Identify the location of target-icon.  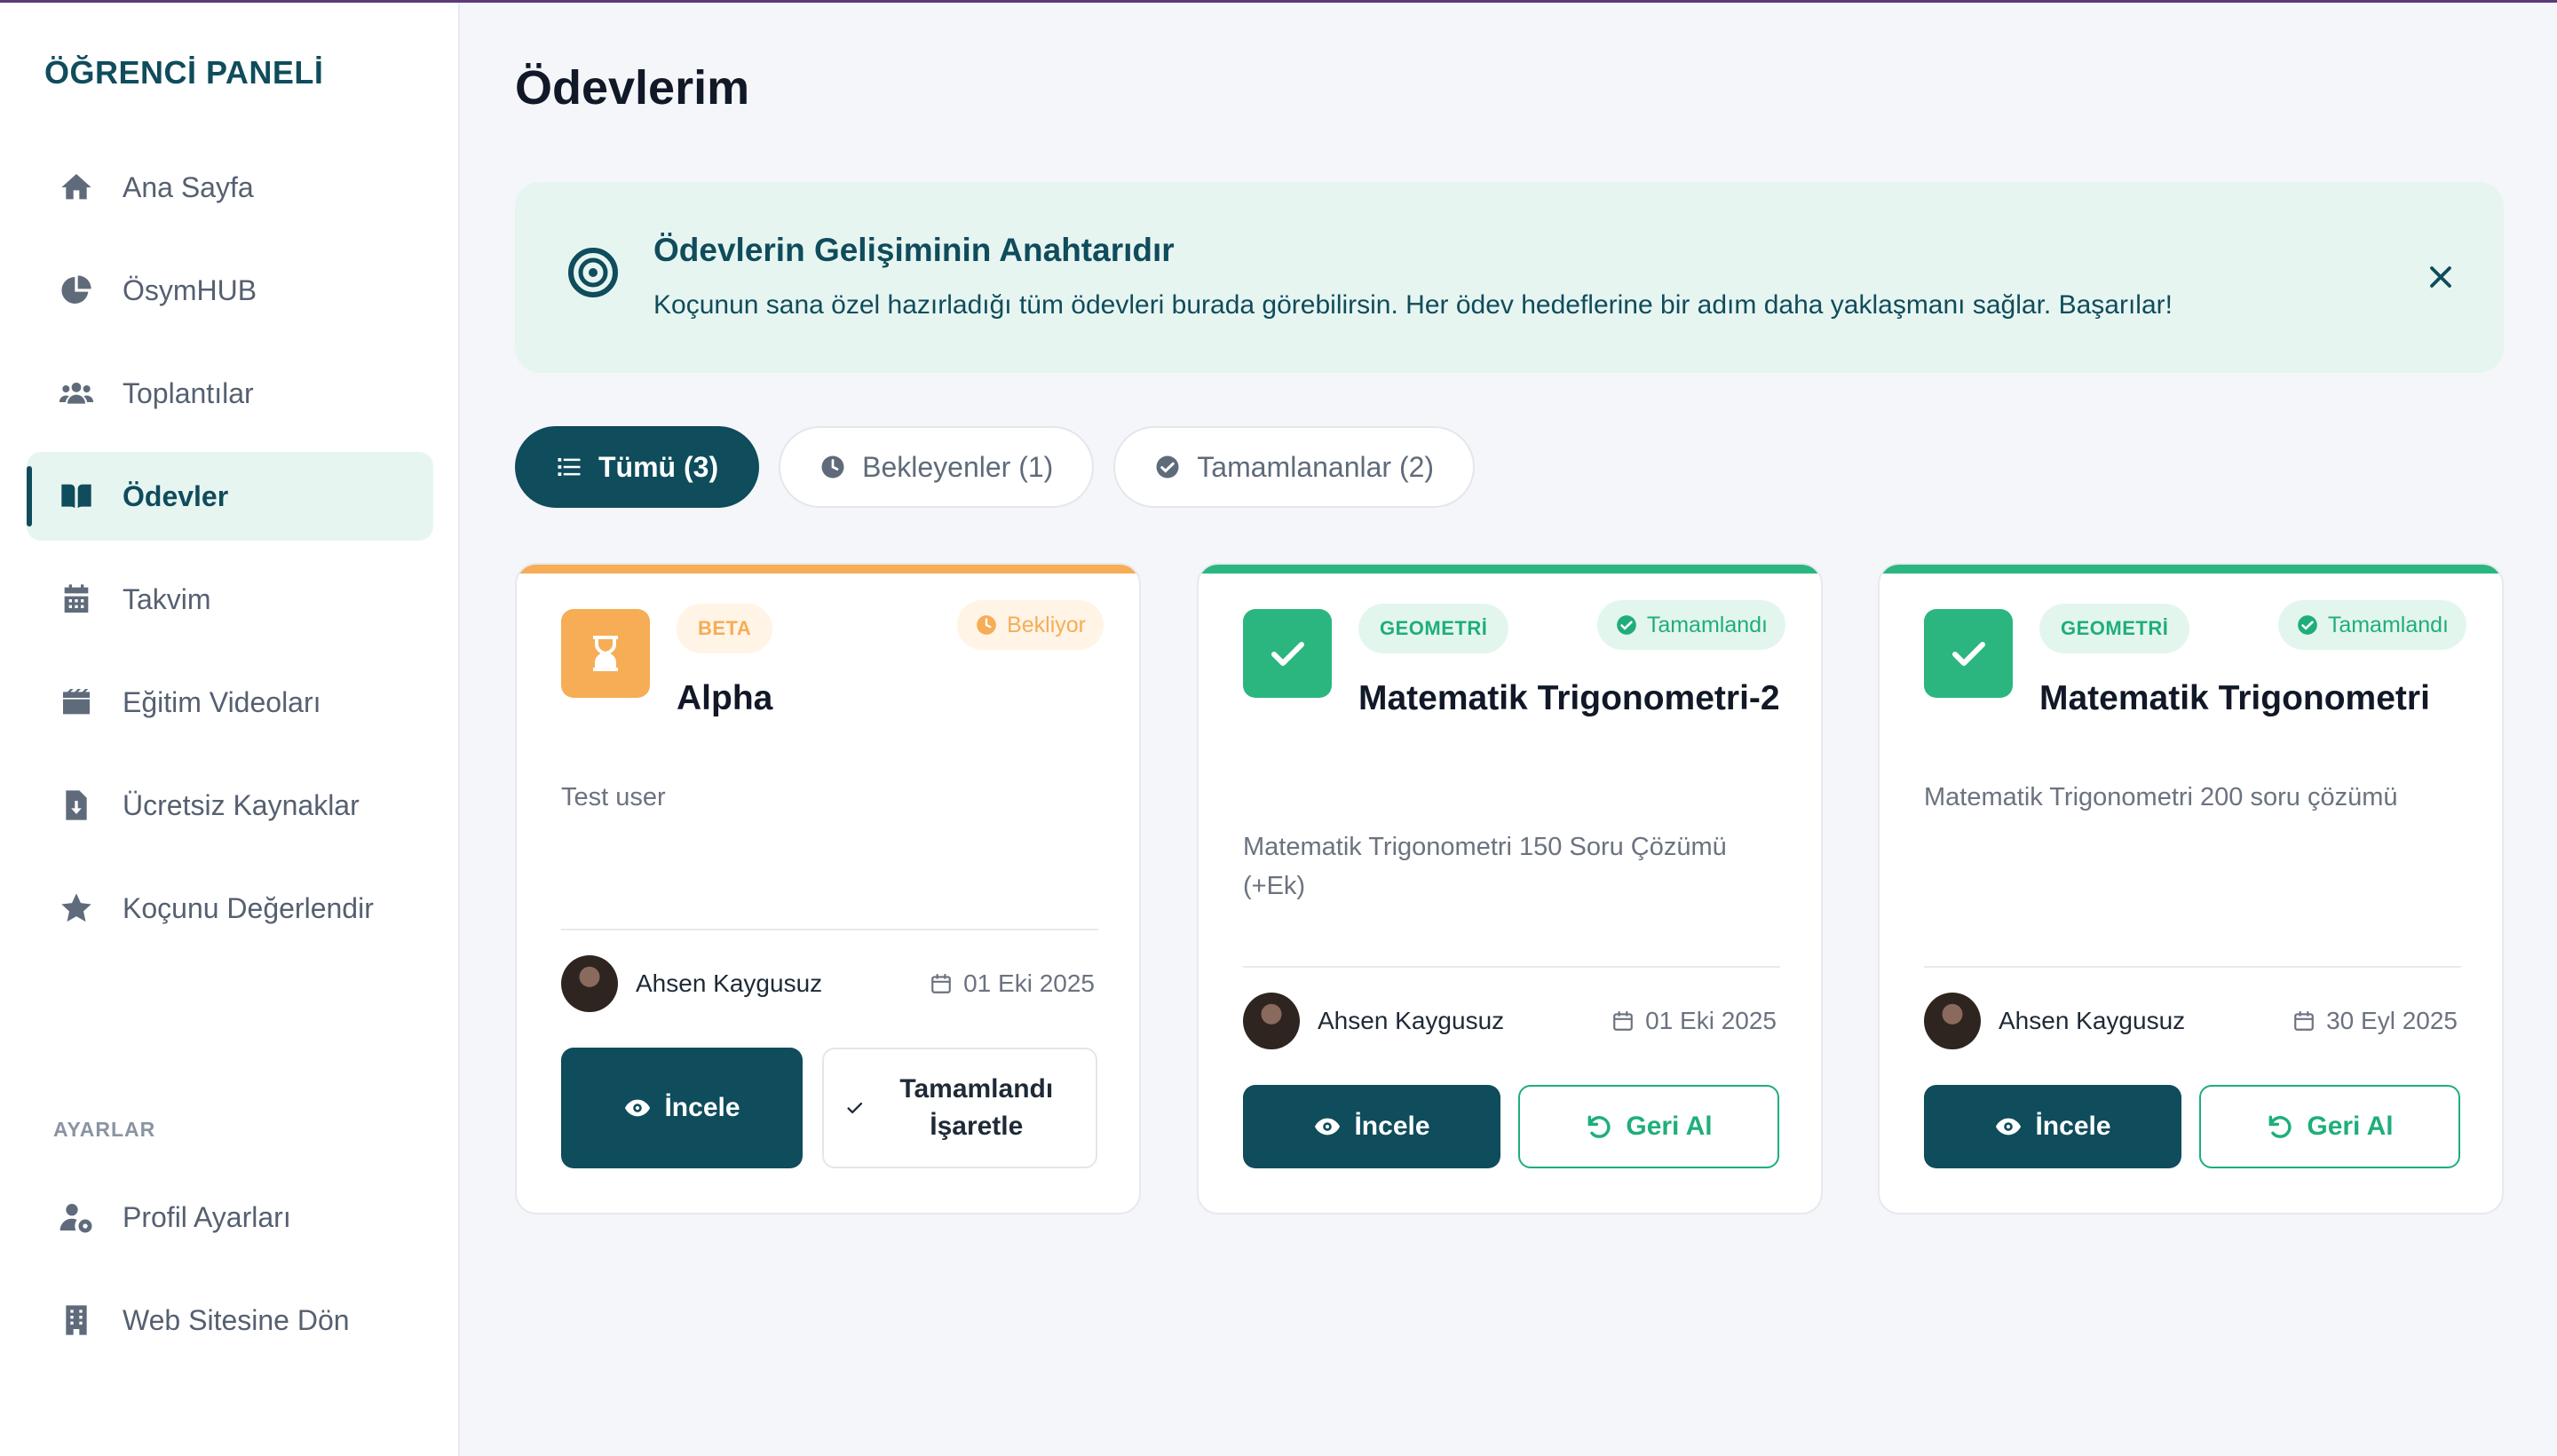
(593, 272).